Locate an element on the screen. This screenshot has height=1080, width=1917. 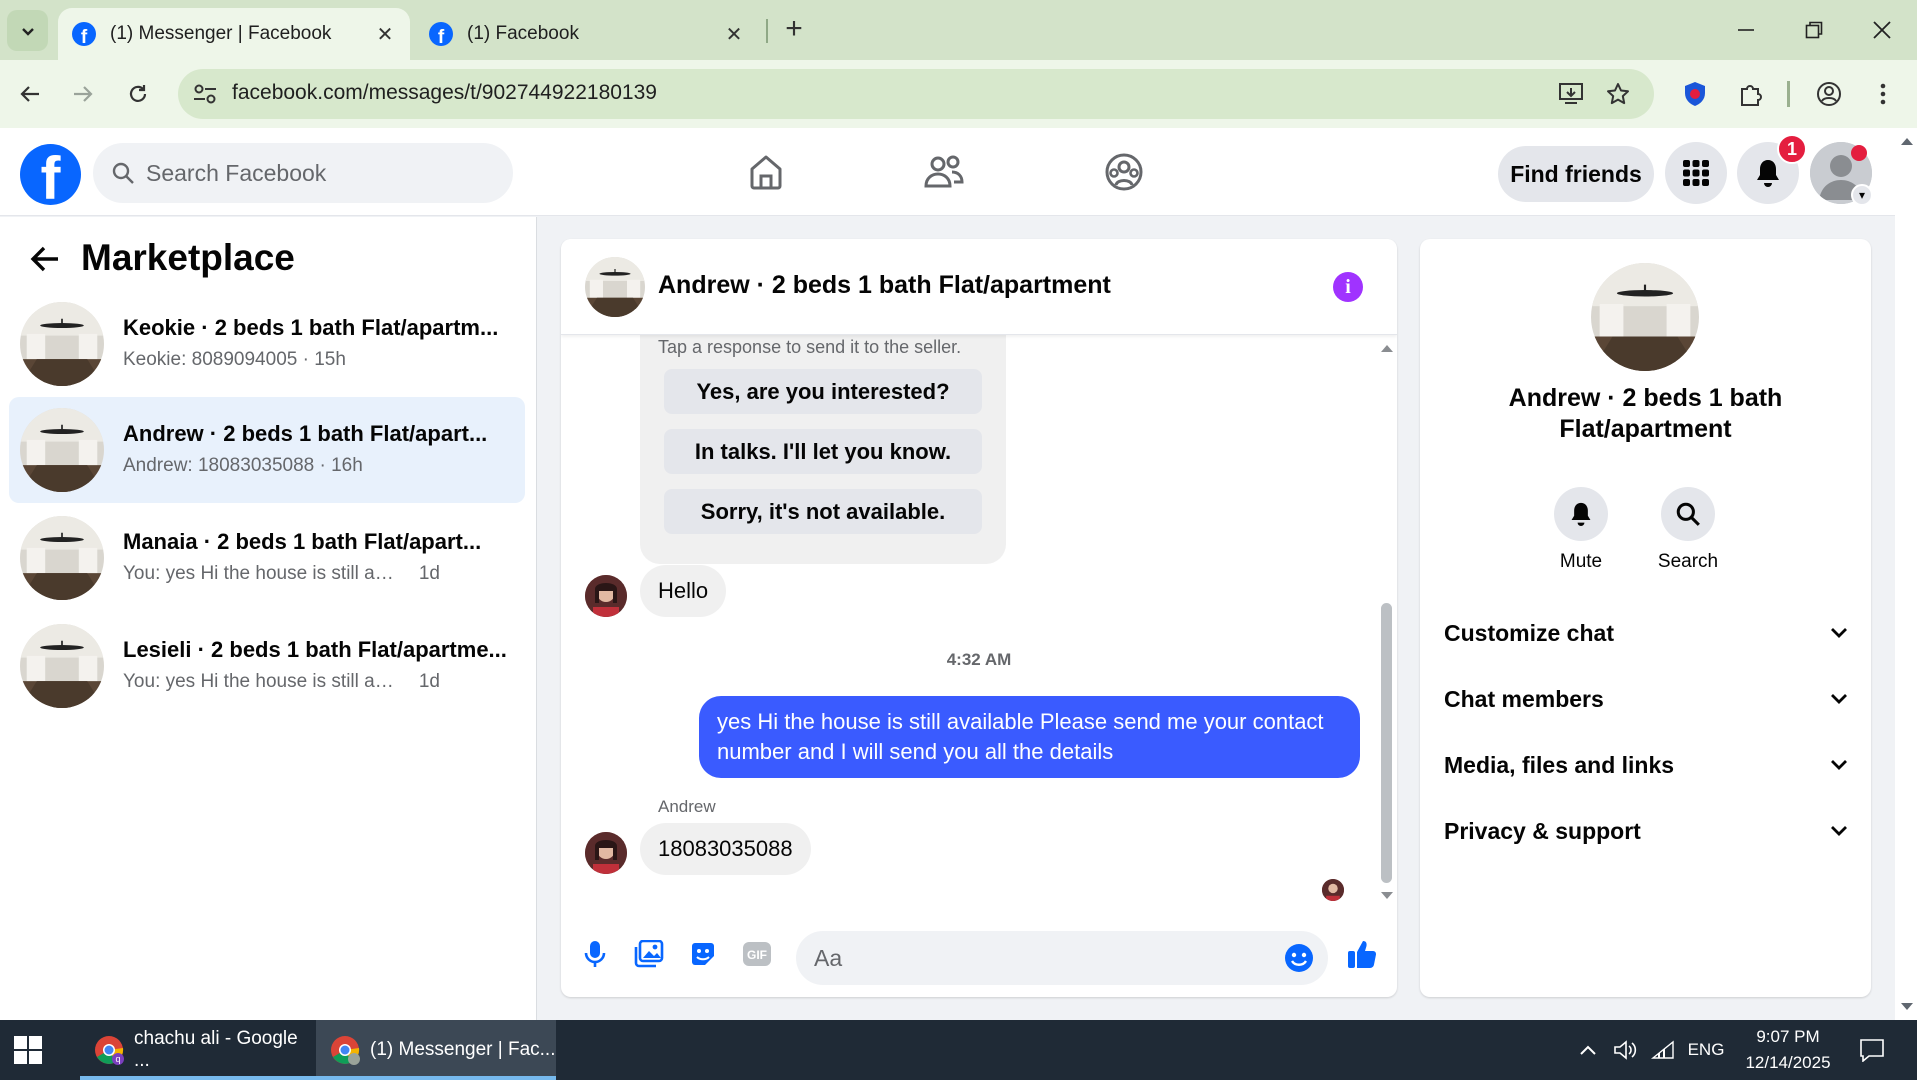
sticker-button is located at coordinates (703, 954).